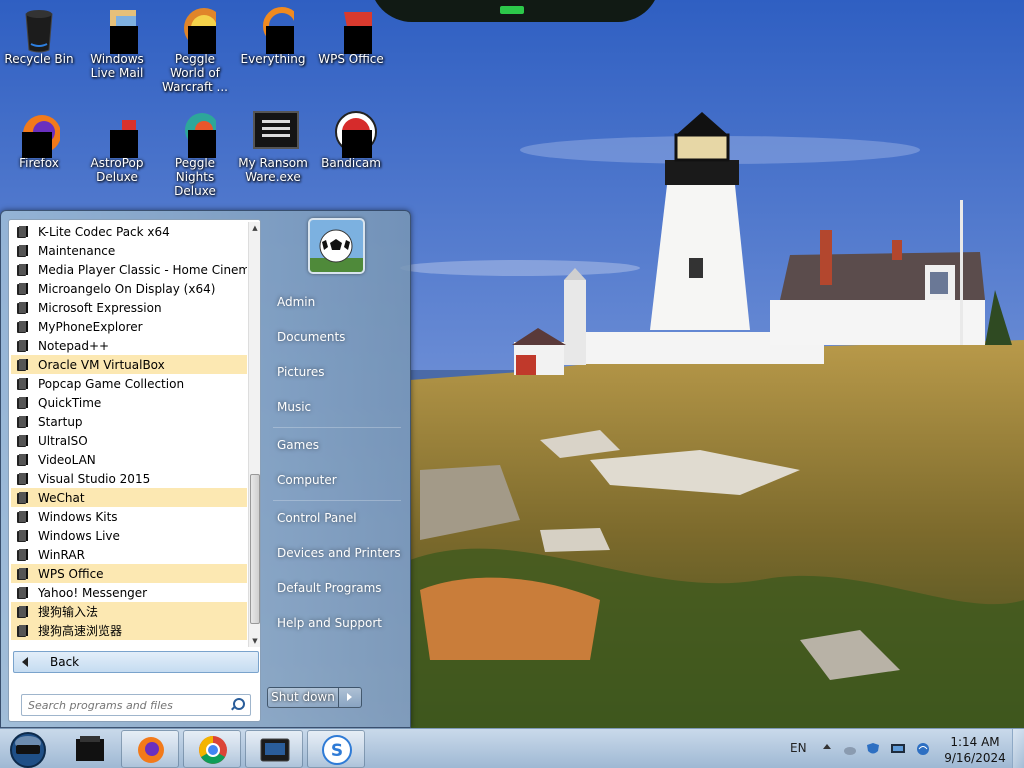 The height and width of the screenshot is (768, 1024). What do you see at coordinates (129, 478) in the screenshot?
I see `program-folder: Visual Studio 2015` at bounding box center [129, 478].